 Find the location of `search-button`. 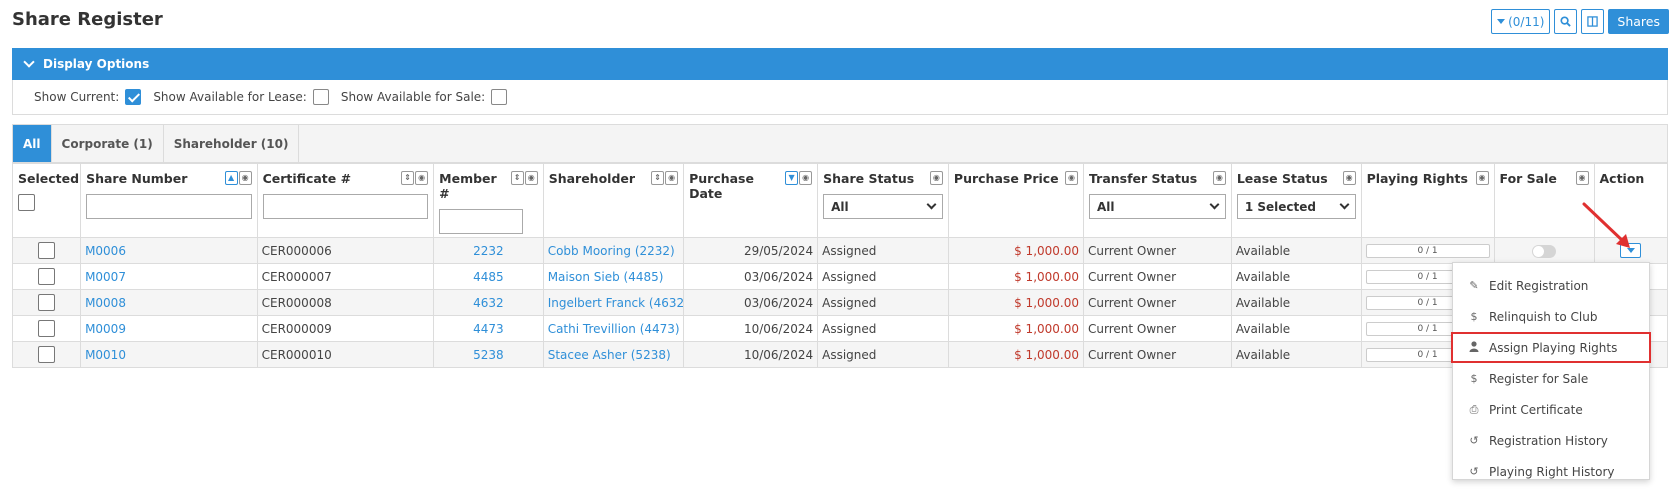

search-button is located at coordinates (1566, 21).